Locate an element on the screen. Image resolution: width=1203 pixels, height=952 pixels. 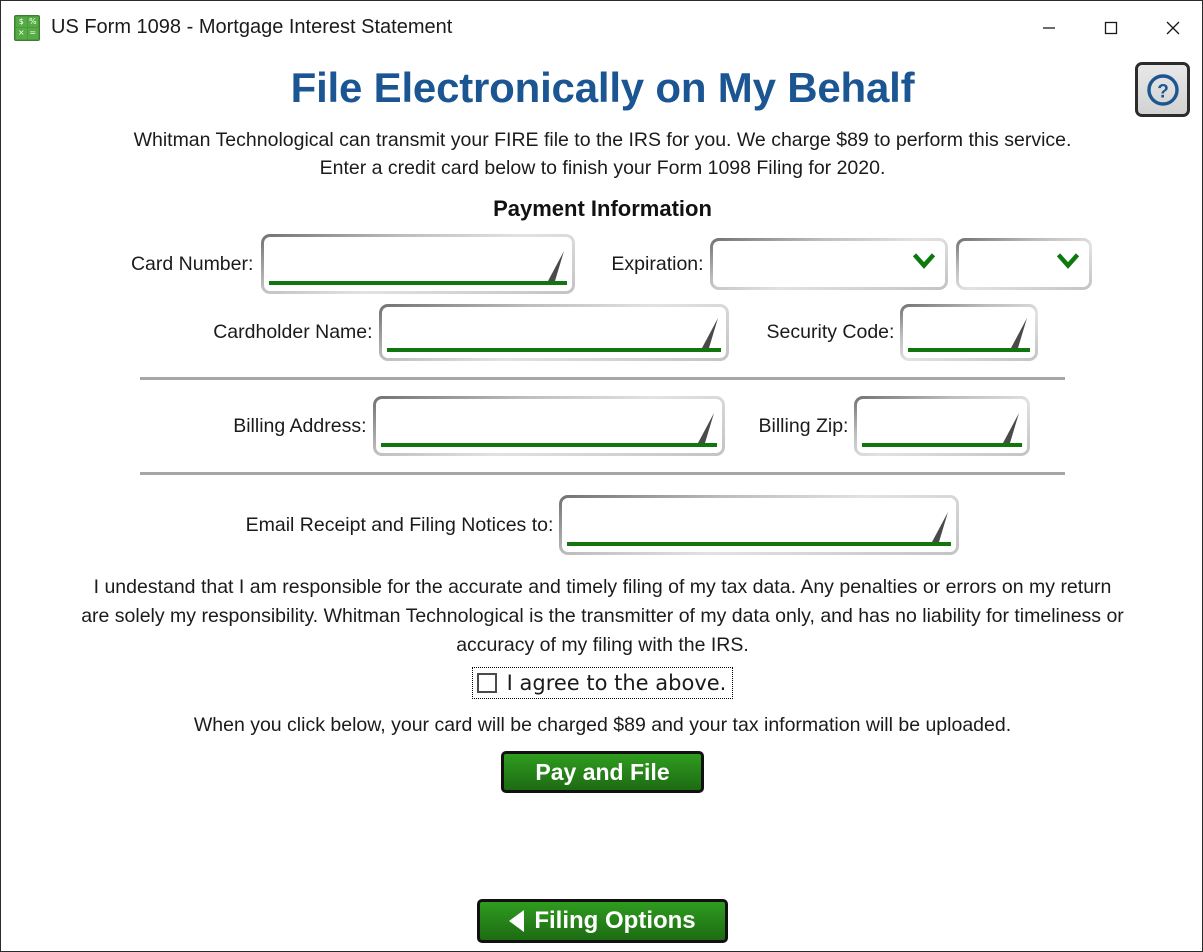
filing-options-label: Filing Options is located at coordinates (615, 920).